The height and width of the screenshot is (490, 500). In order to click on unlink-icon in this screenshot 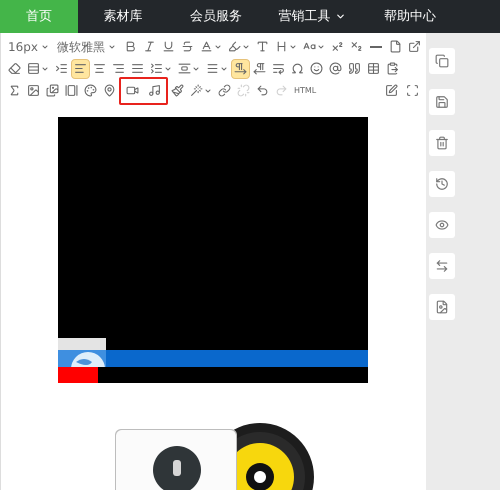, I will do `click(243, 90)`.